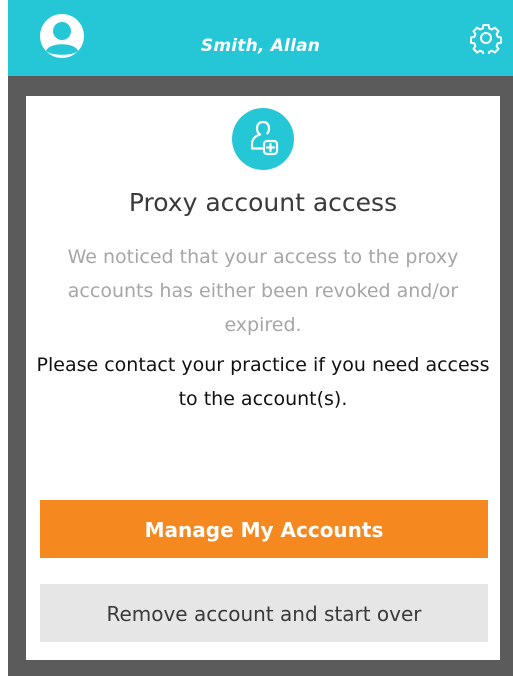 The width and height of the screenshot is (513, 676). Describe the element at coordinates (260, 46) in the screenshot. I see `user-name: Smith, Allan` at that location.